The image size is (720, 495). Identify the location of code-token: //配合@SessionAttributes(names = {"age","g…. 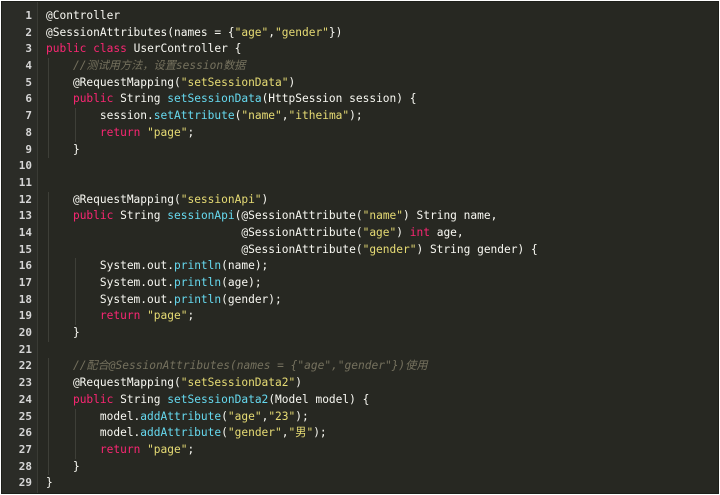
(250, 366).